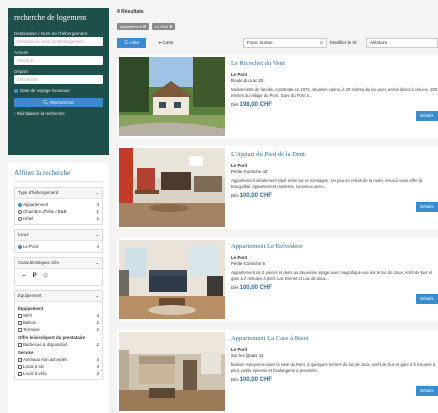  Describe the element at coordinates (58, 79) in the screenshot. I see `departure-input: Check-Out` at that location.